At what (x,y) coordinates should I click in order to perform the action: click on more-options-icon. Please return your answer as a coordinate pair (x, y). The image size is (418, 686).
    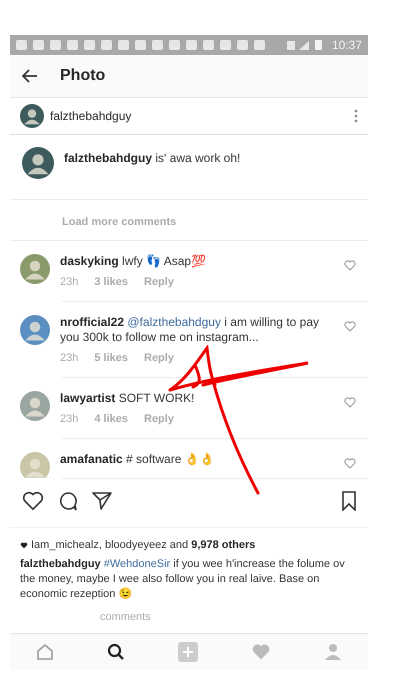
    Looking at the image, I should click on (356, 116).